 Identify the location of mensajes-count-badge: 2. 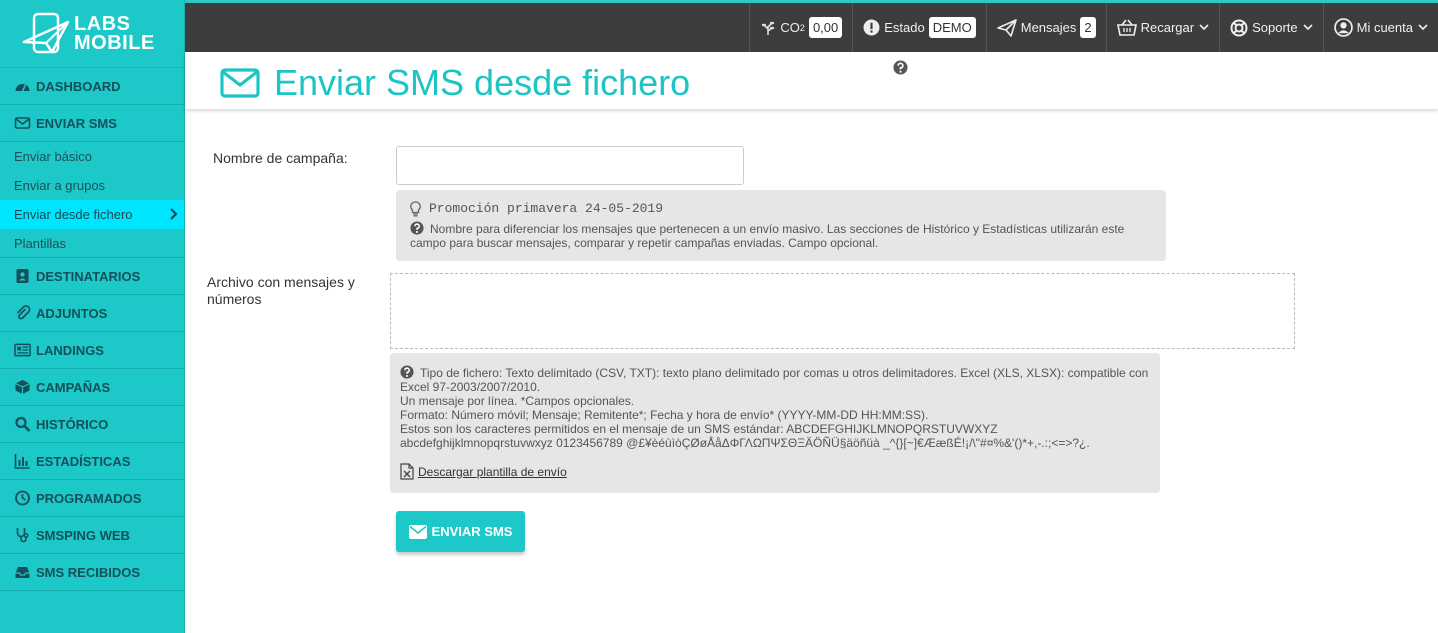
(1088, 27).